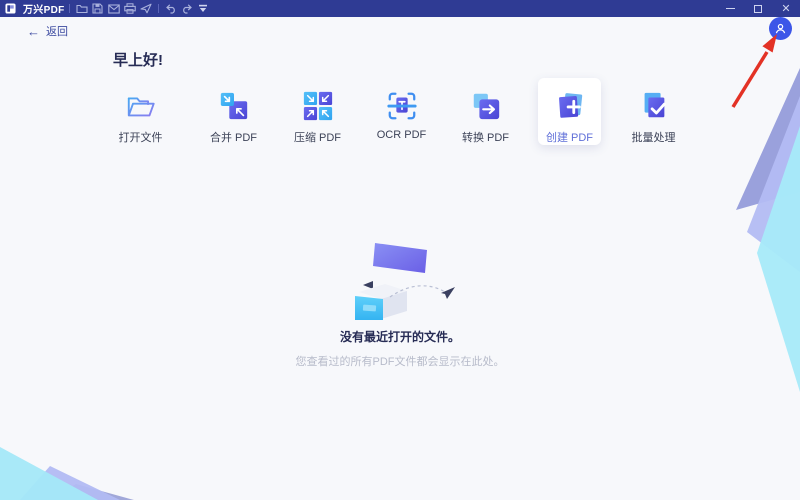 The height and width of the screenshot is (500, 800). Describe the element at coordinates (140, 138) in the screenshot. I see `action-label: 打开文件` at that location.